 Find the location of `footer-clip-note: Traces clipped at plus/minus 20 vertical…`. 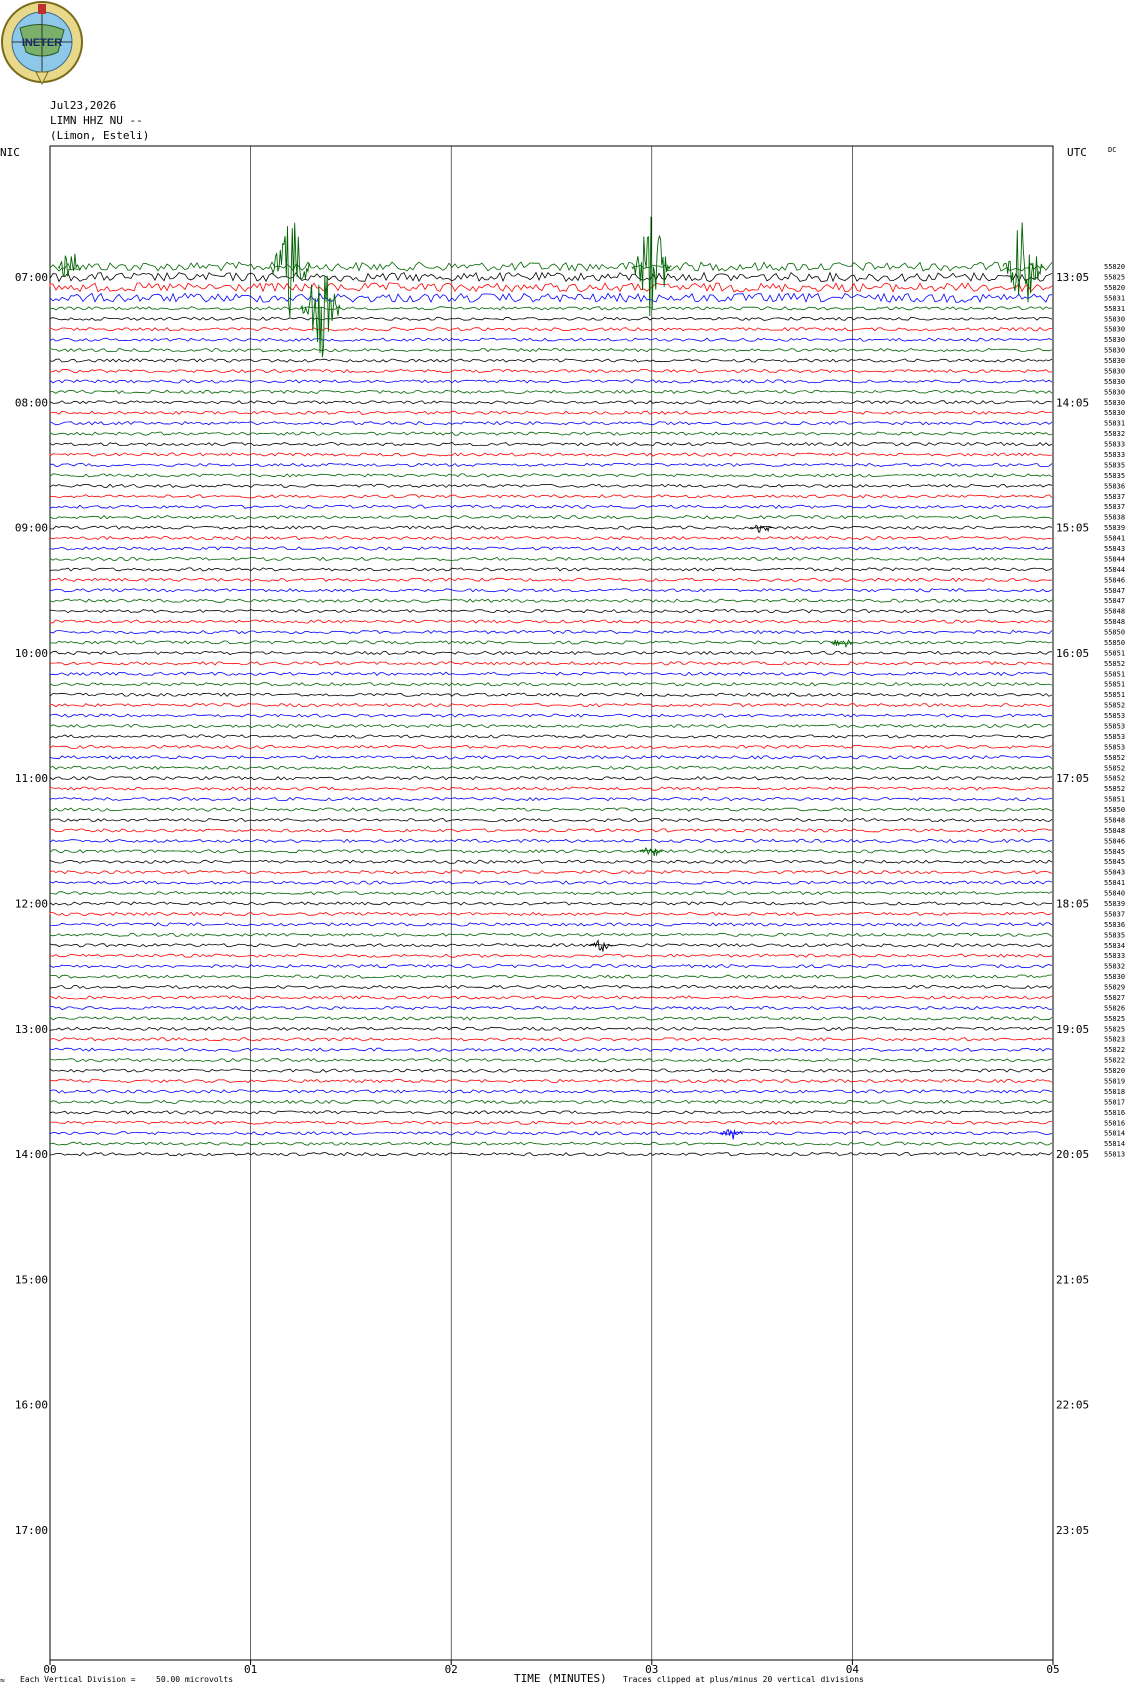

footer-clip-note: Traces clipped at plus/minus 20 vertical… is located at coordinates (743, 1679).